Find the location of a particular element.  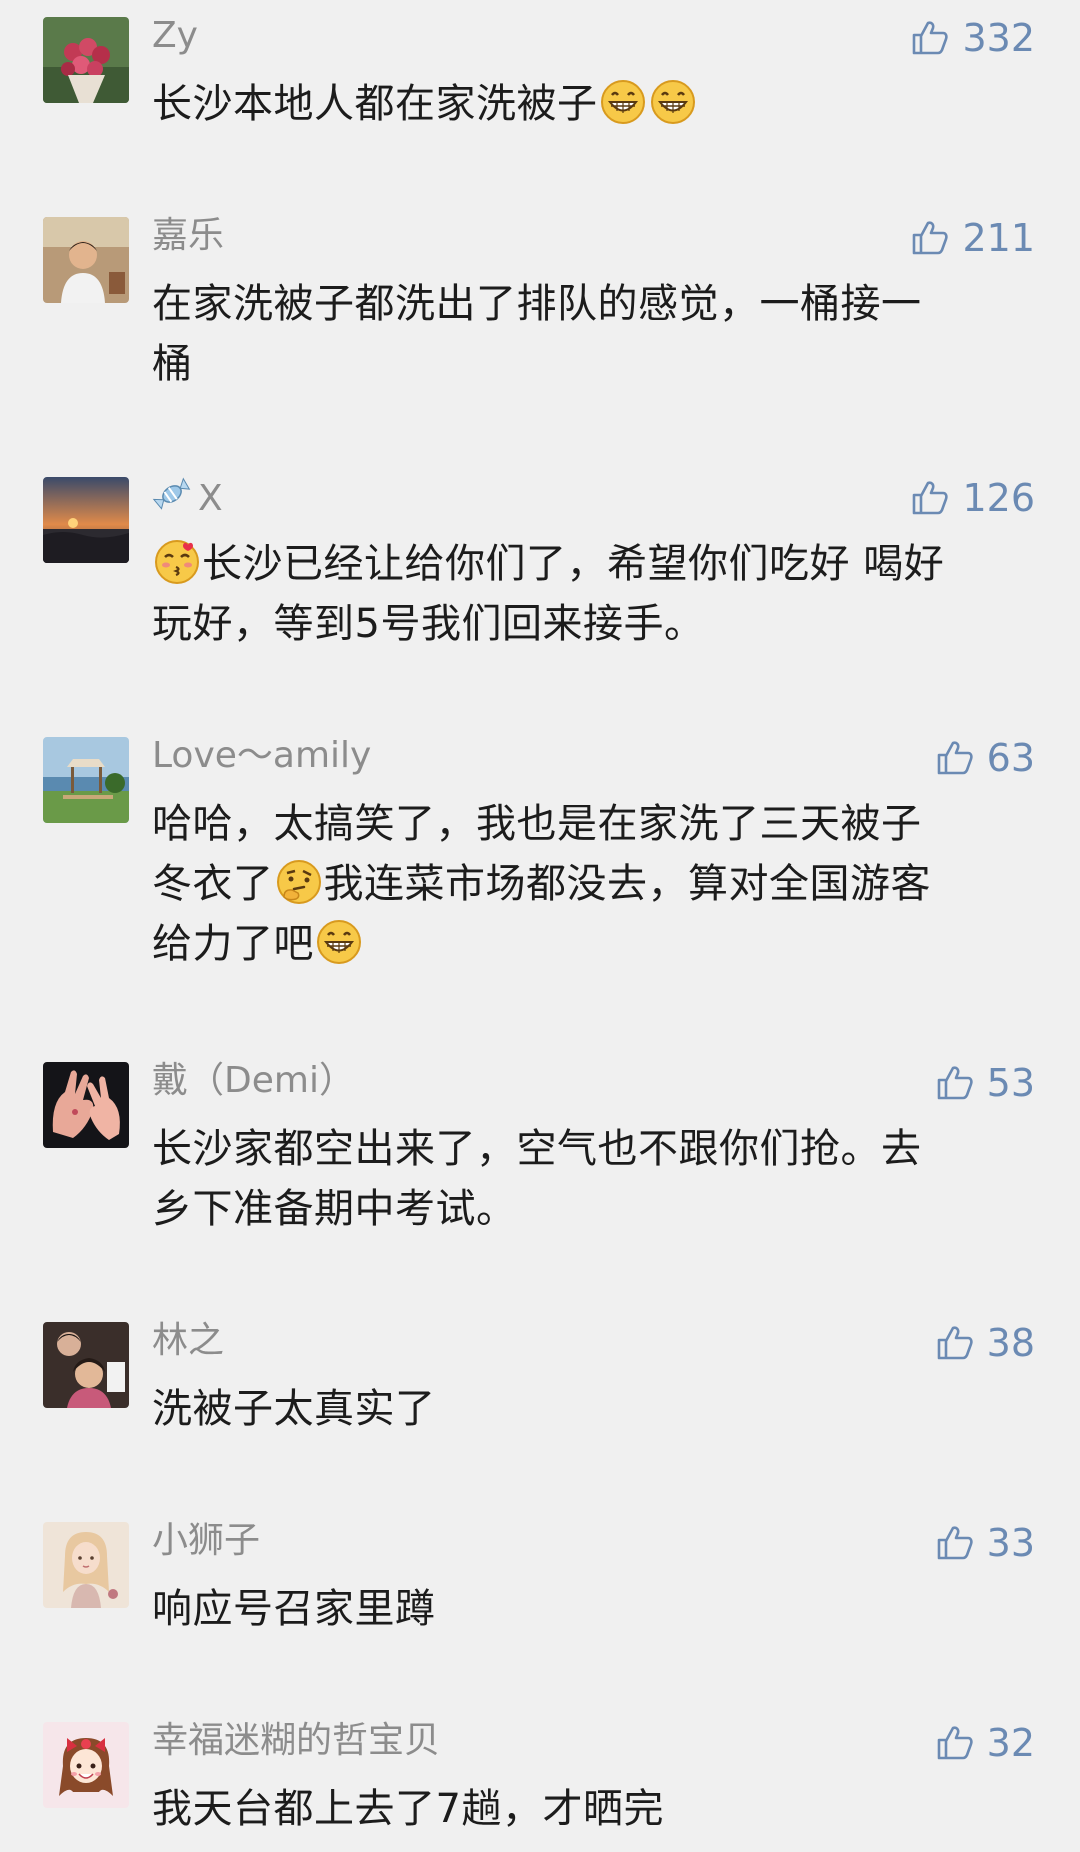

comment-text: 我天台都上去了7趟，才晒完 is located at coordinates (592, 1809).